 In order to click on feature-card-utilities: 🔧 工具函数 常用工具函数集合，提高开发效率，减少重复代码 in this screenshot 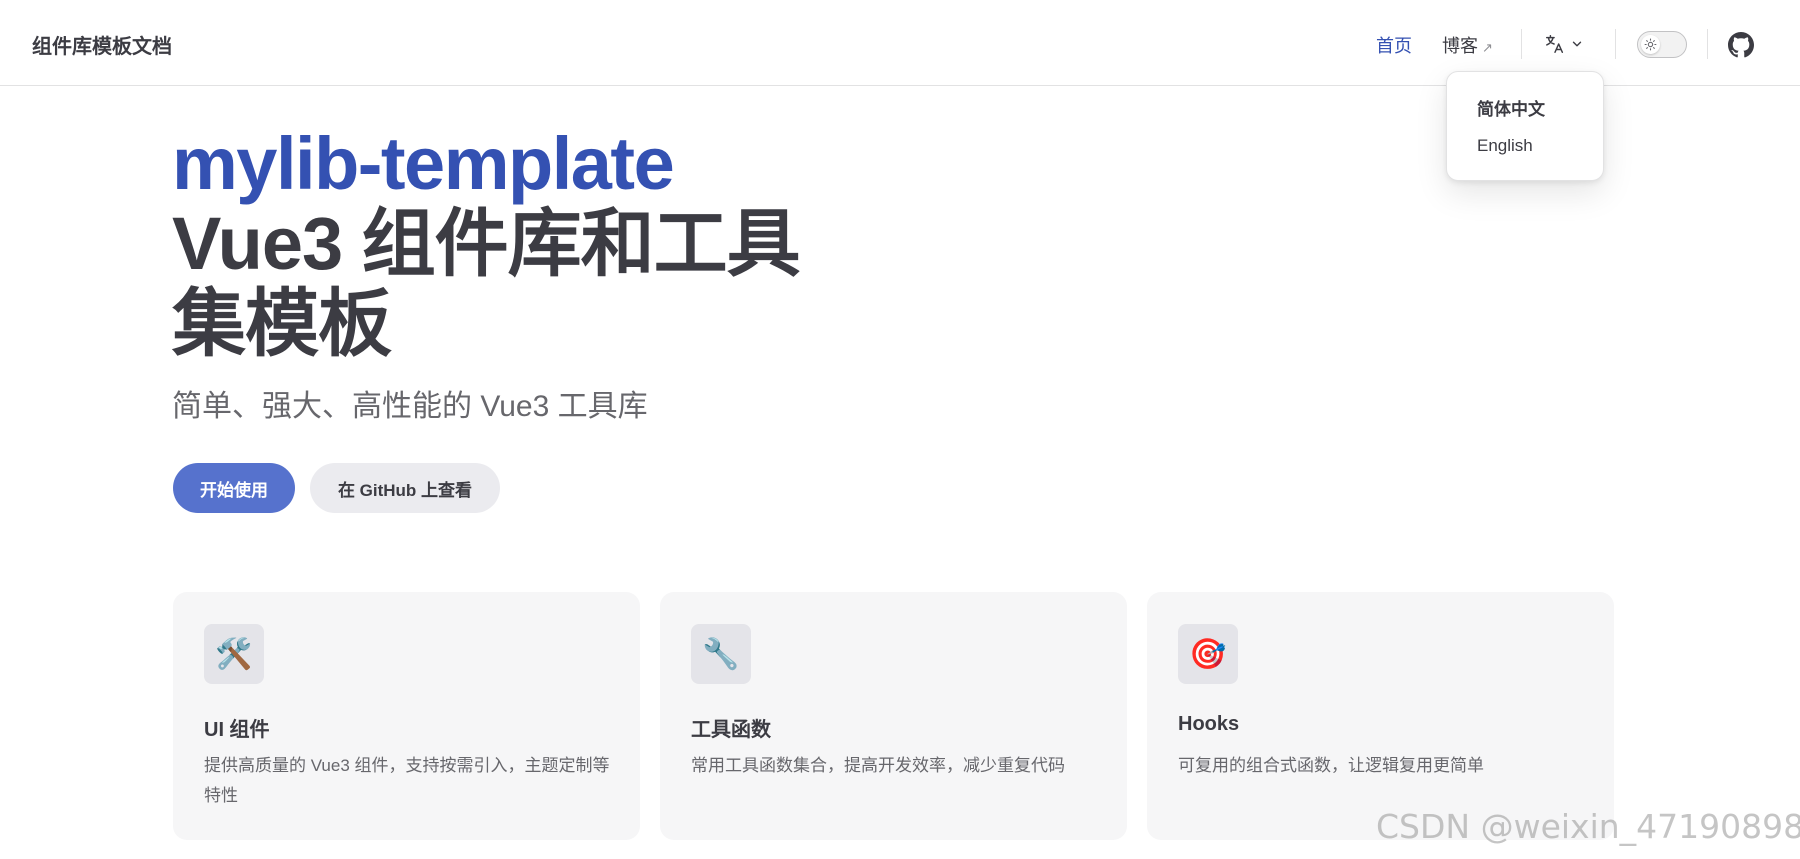, I will do `click(893, 716)`.